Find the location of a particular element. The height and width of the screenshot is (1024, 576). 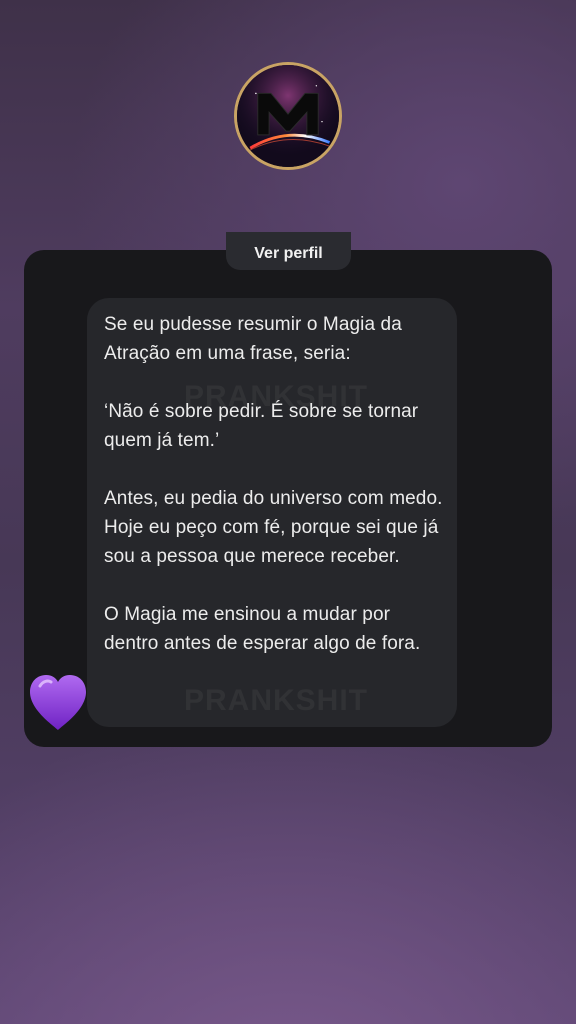

profile-avatar is located at coordinates (288, 116).